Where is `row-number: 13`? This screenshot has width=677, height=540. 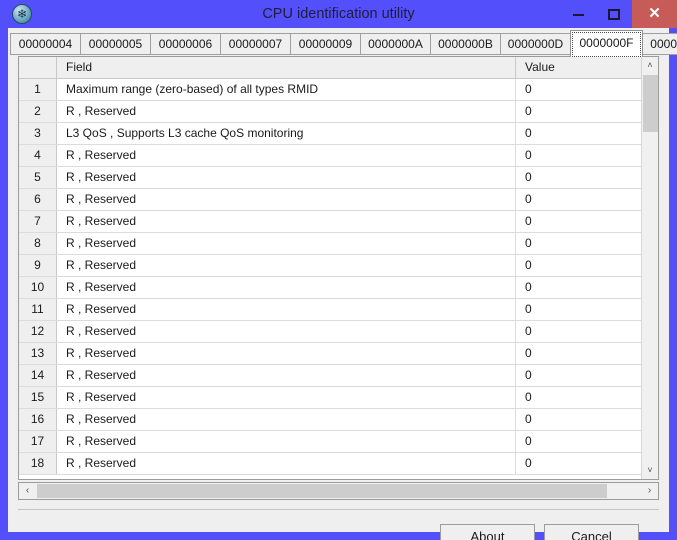 row-number: 13 is located at coordinates (38, 353).